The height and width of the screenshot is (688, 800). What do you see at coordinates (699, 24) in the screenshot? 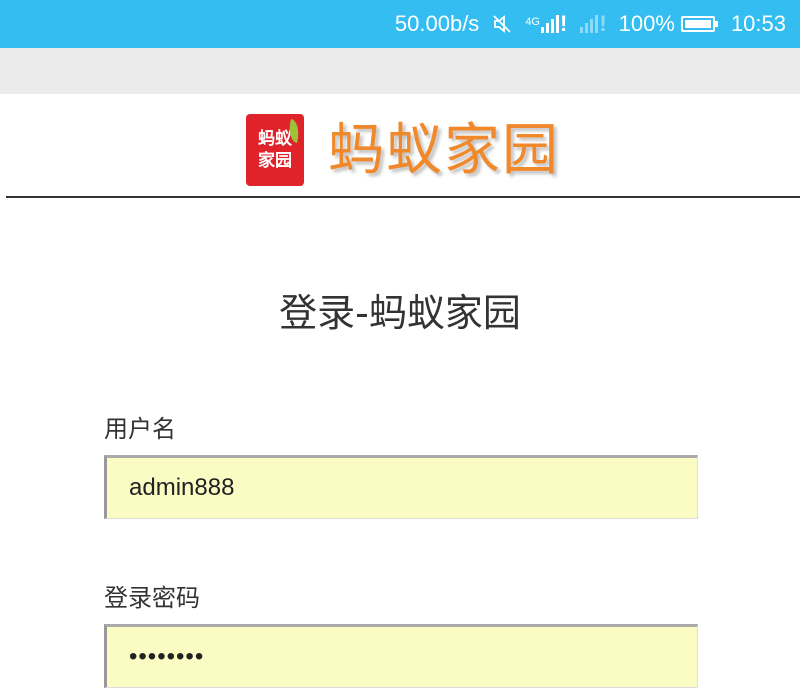
I see `battery-icon` at bounding box center [699, 24].